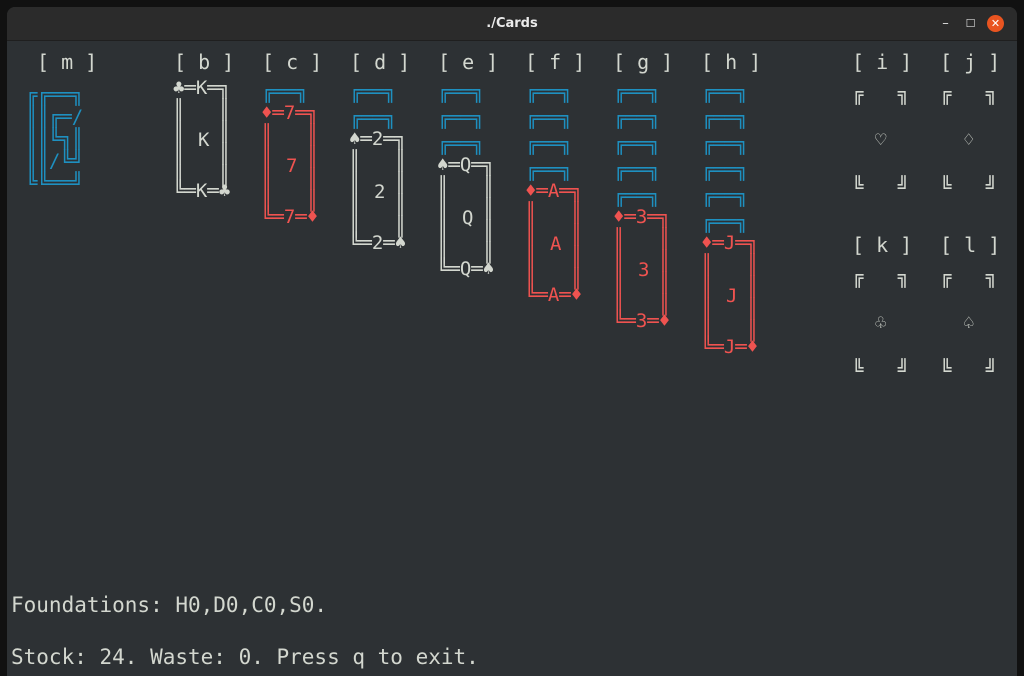 The height and width of the screenshot is (676, 1024). I want to click on card-rank: Q, so click(468, 218).